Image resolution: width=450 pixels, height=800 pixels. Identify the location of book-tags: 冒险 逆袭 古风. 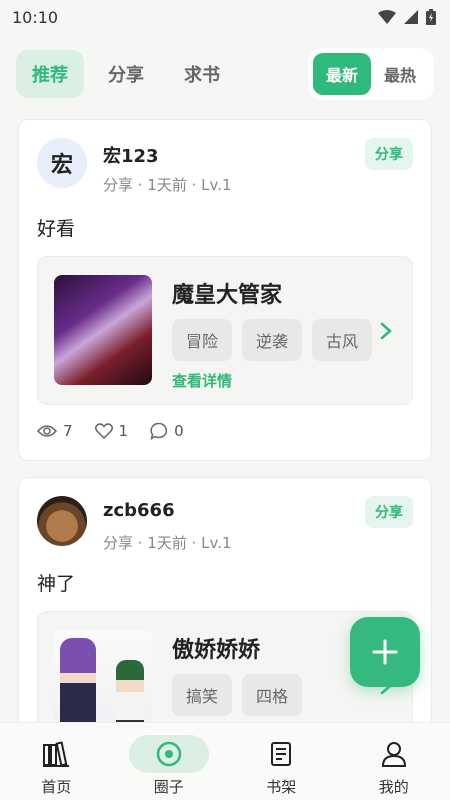
(272, 340).